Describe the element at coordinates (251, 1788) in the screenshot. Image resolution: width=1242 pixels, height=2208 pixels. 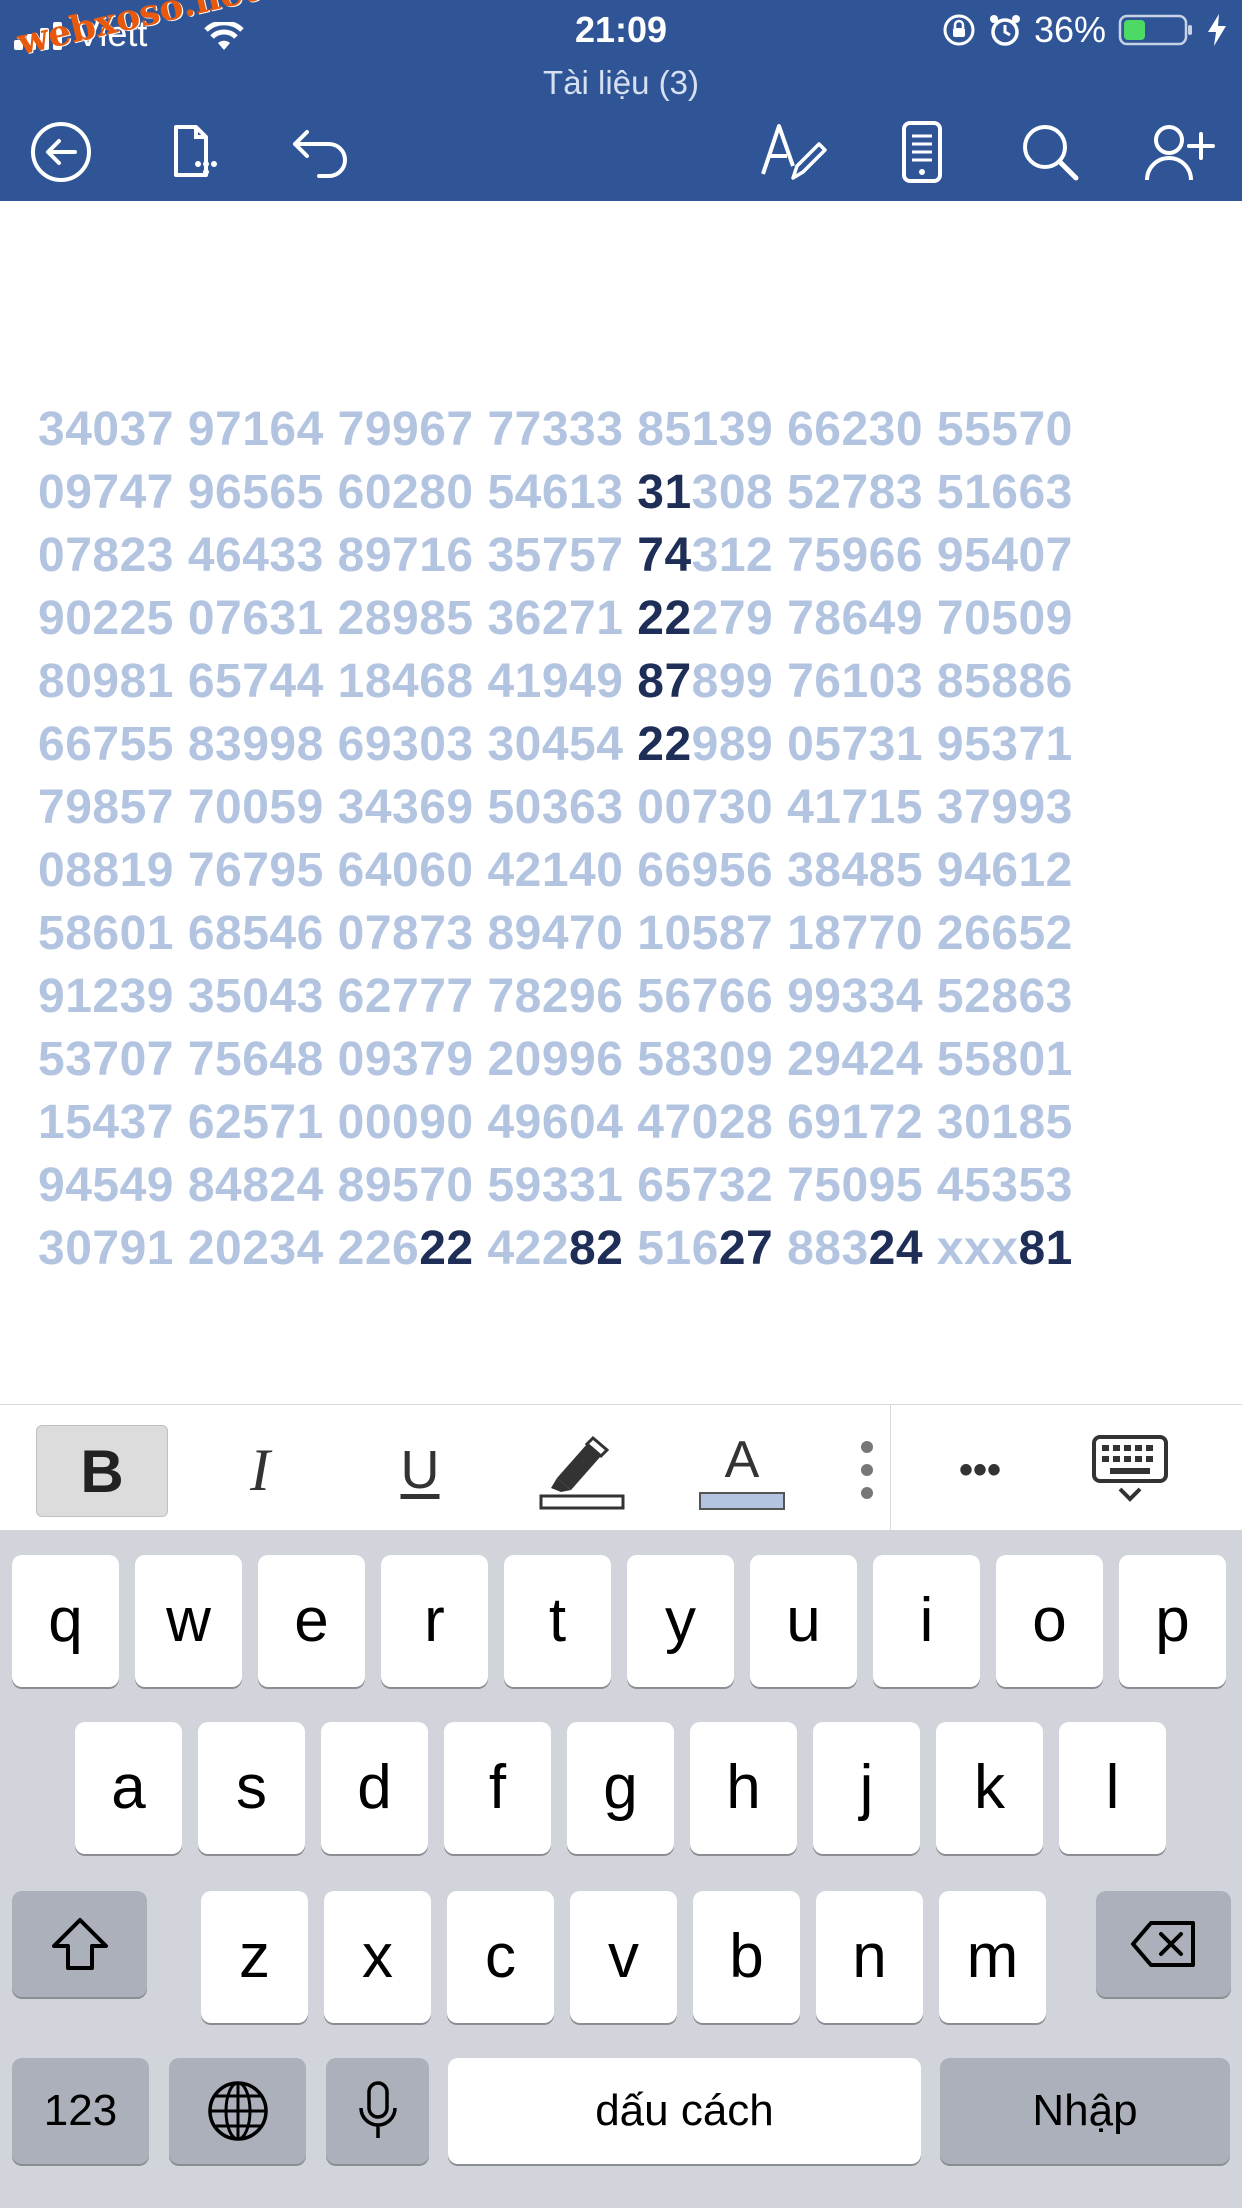
I see `key-s: s` at that location.